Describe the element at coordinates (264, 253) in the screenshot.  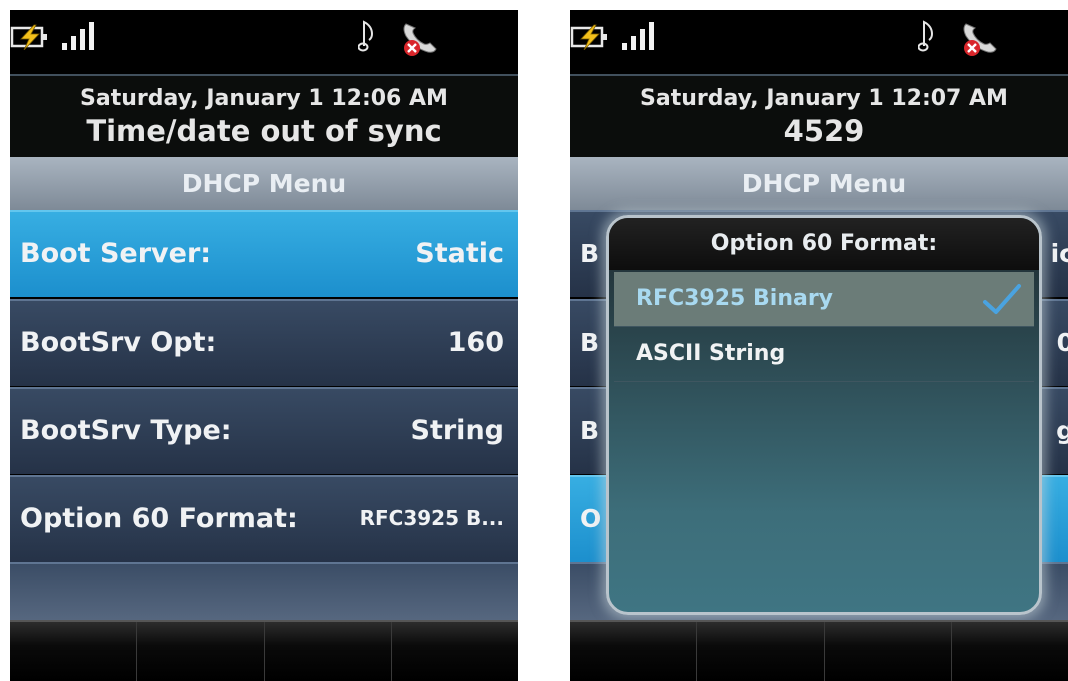
I see `menu-row-boot-server: Boot Server: Static` at that location.